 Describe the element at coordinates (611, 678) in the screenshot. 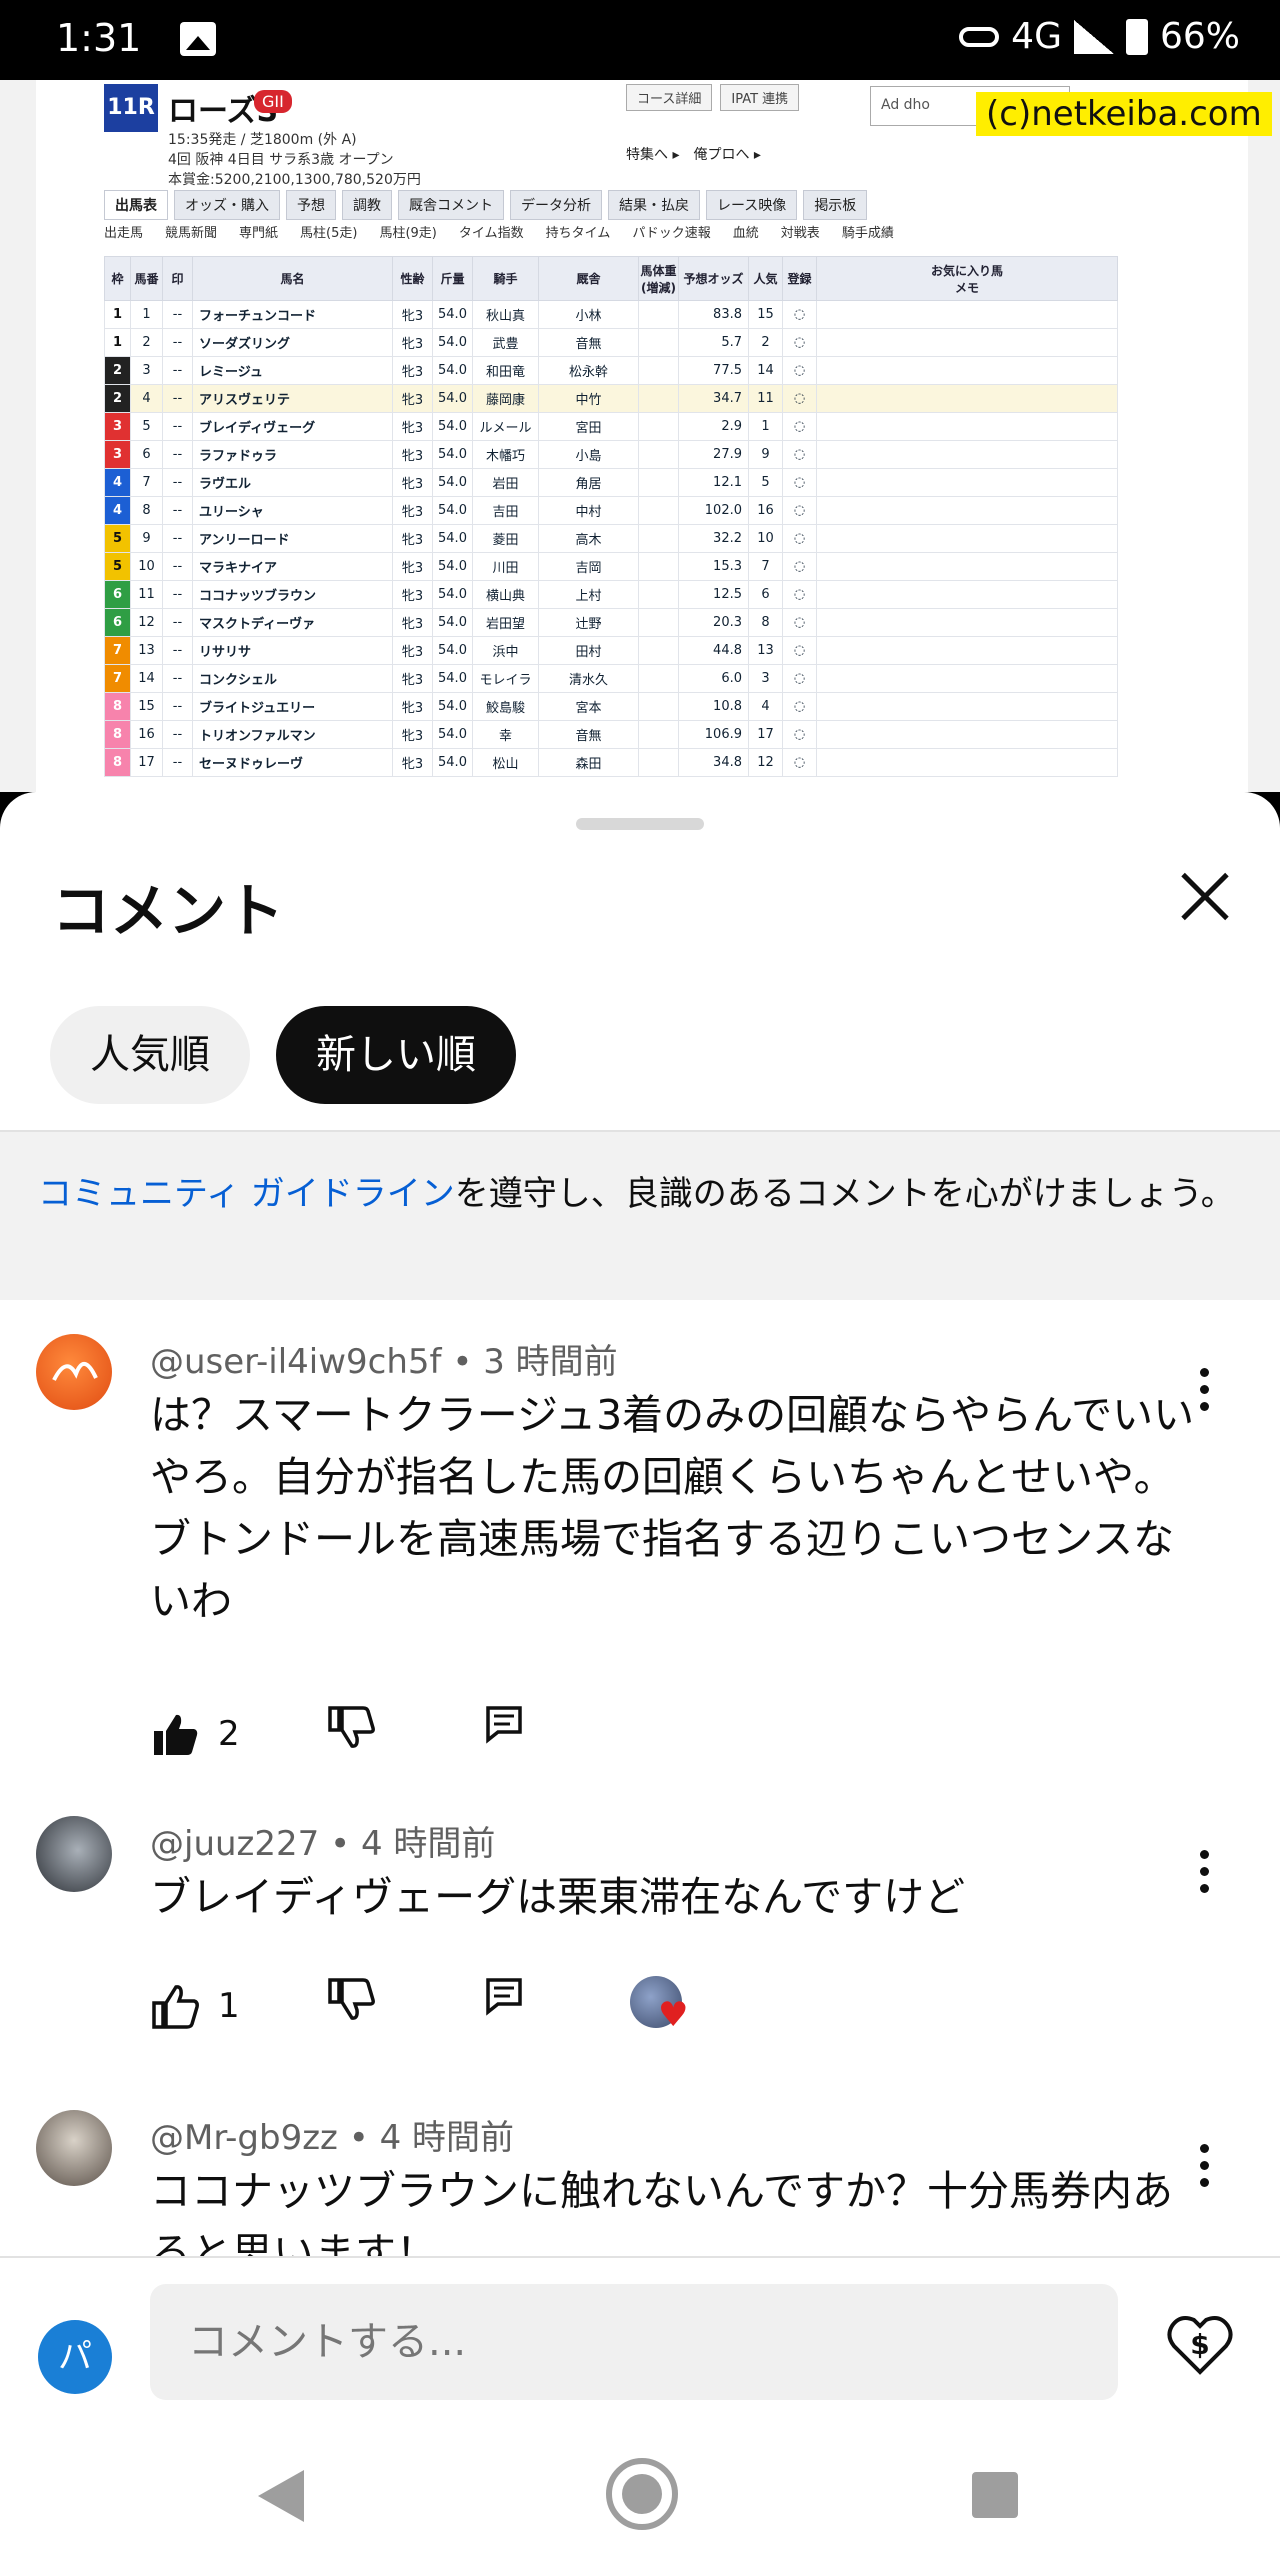

I see `table-row: 7 14 -- コンクシェル 牝3 54.0 モレイラ 清水久 6.0 3 ◌` at that location.